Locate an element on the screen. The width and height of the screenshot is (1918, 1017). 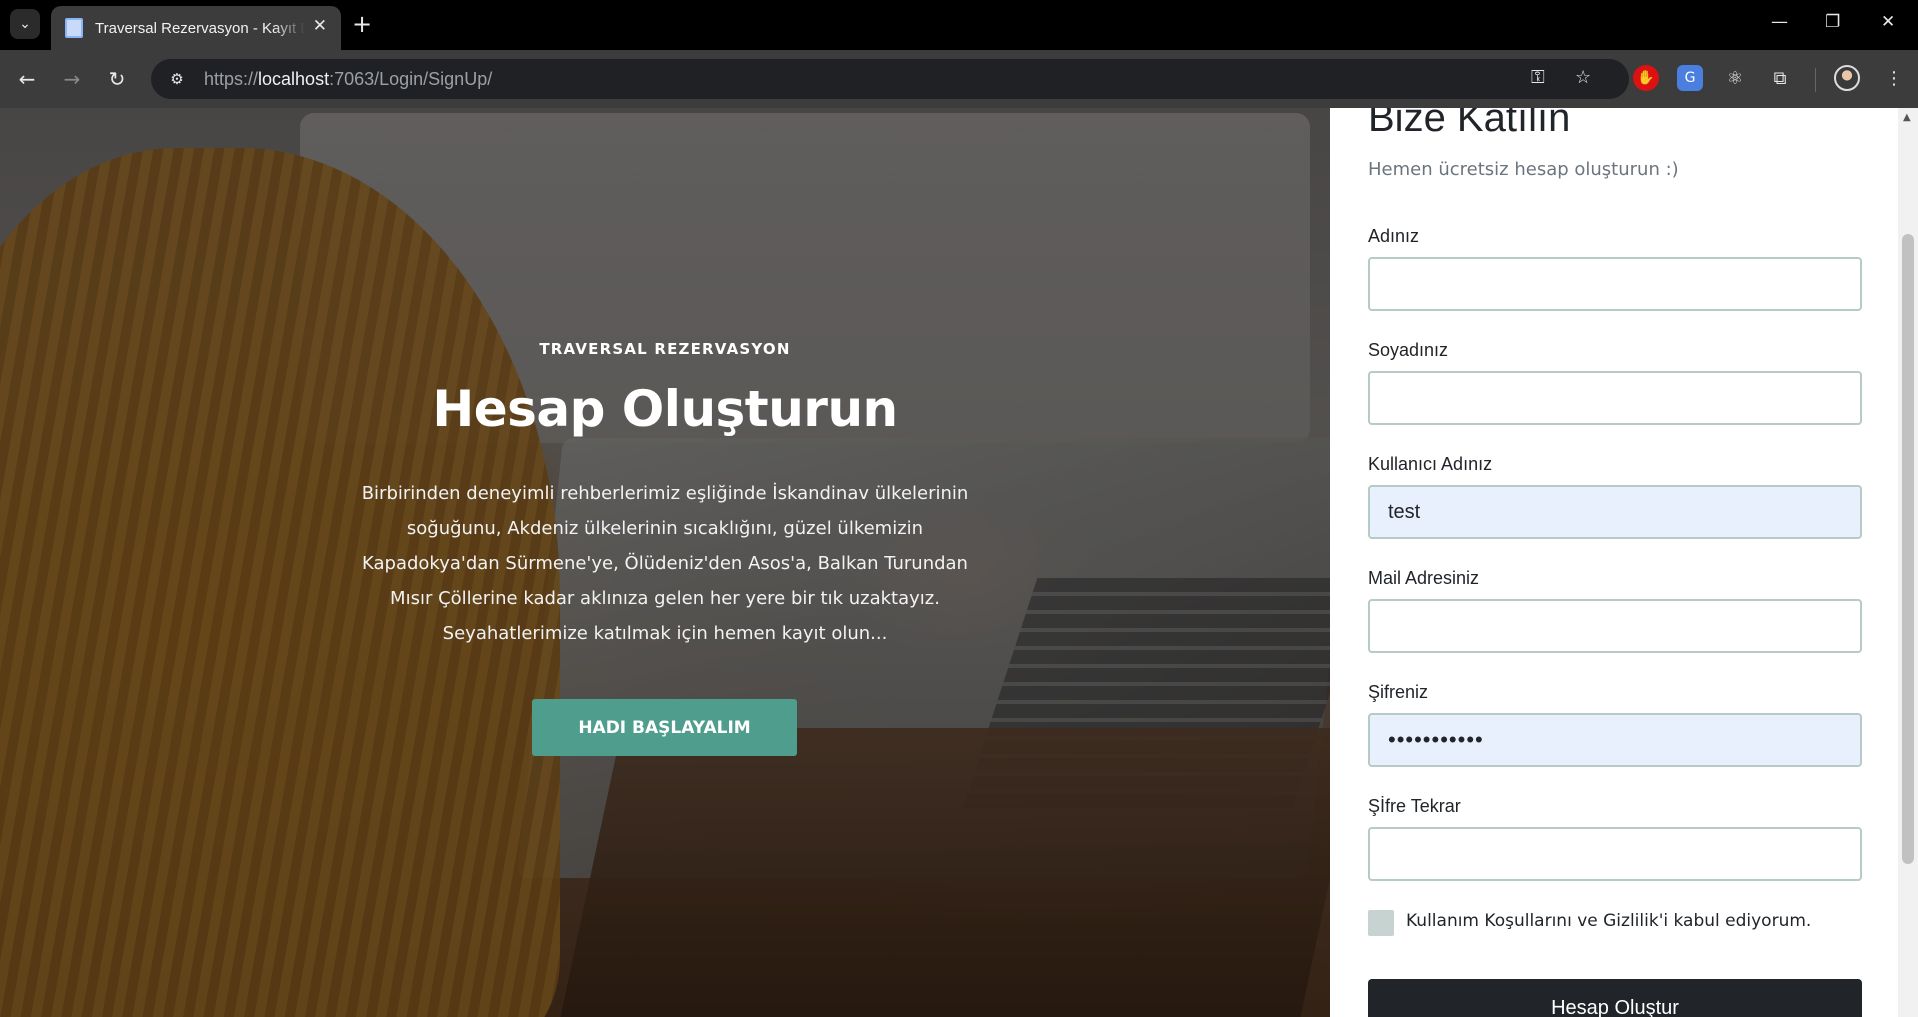
window-close-icon: ✕ is located at coordinates (1888, 22).